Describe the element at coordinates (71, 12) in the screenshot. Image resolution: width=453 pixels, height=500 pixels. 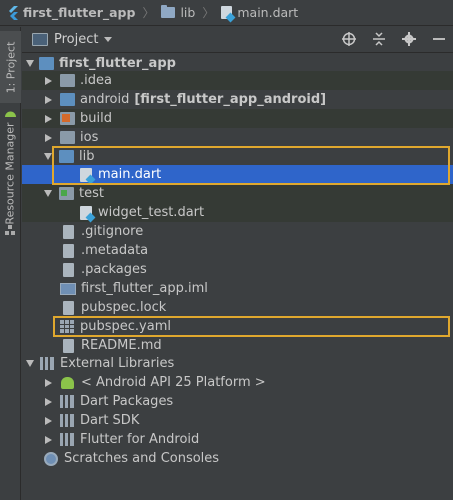
I see `breadcrumb-project: first_flutter_app` at that location.